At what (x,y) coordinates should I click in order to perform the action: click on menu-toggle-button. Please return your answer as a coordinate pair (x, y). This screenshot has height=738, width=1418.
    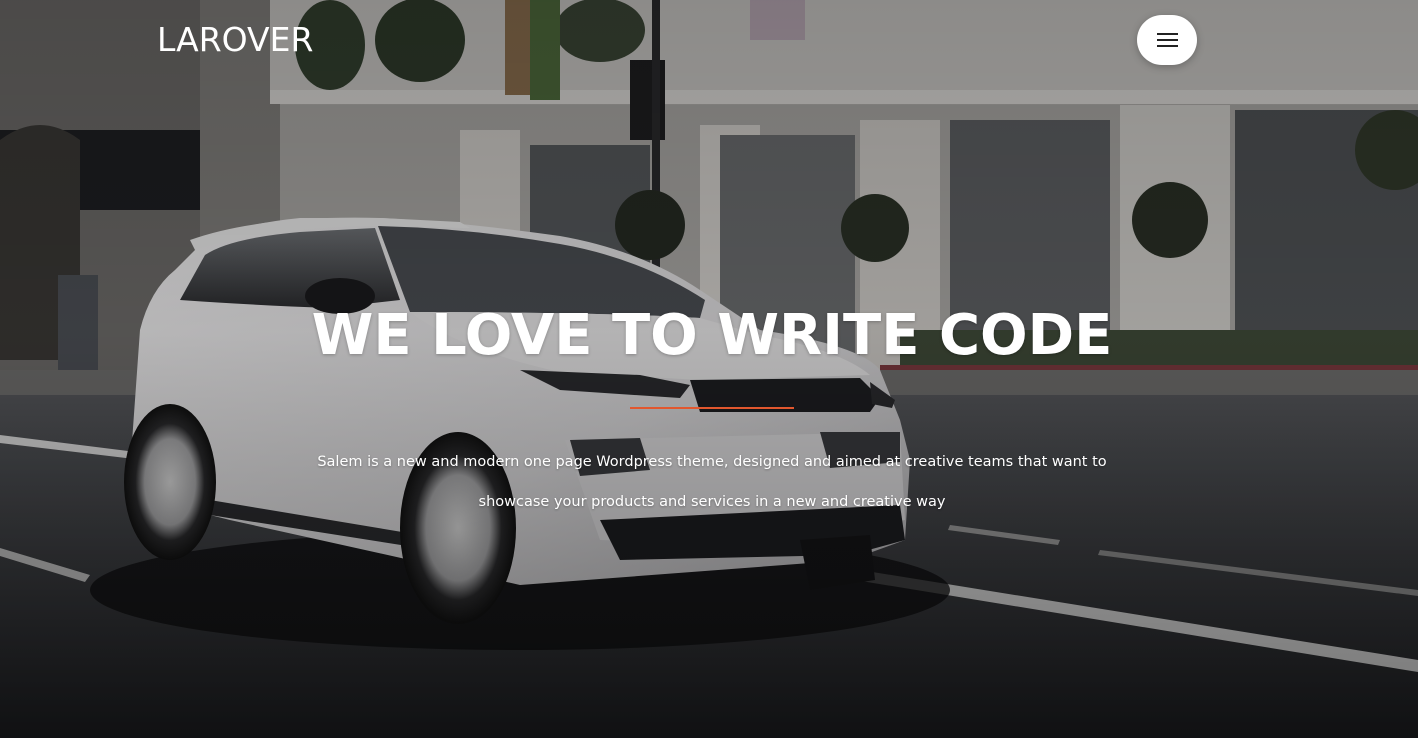
    Looking at the image, I should click on (1167, 40).